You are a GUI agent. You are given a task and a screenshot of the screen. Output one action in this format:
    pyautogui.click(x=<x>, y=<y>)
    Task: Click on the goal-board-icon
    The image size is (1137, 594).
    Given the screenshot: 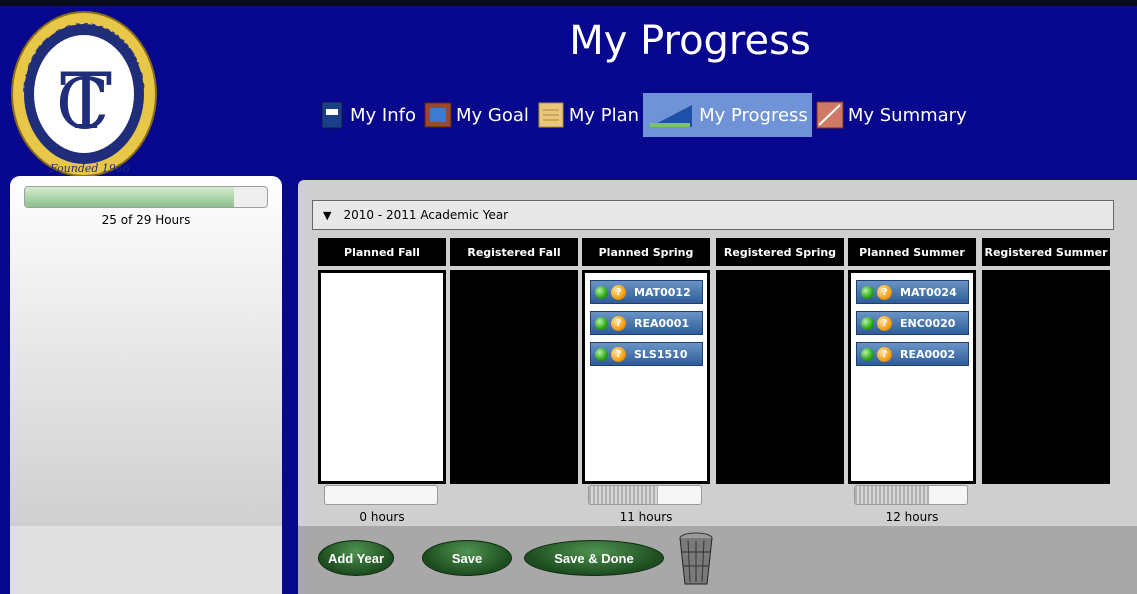 What is the action you would take?
    pyautogui.click(x=438, y=115)
    